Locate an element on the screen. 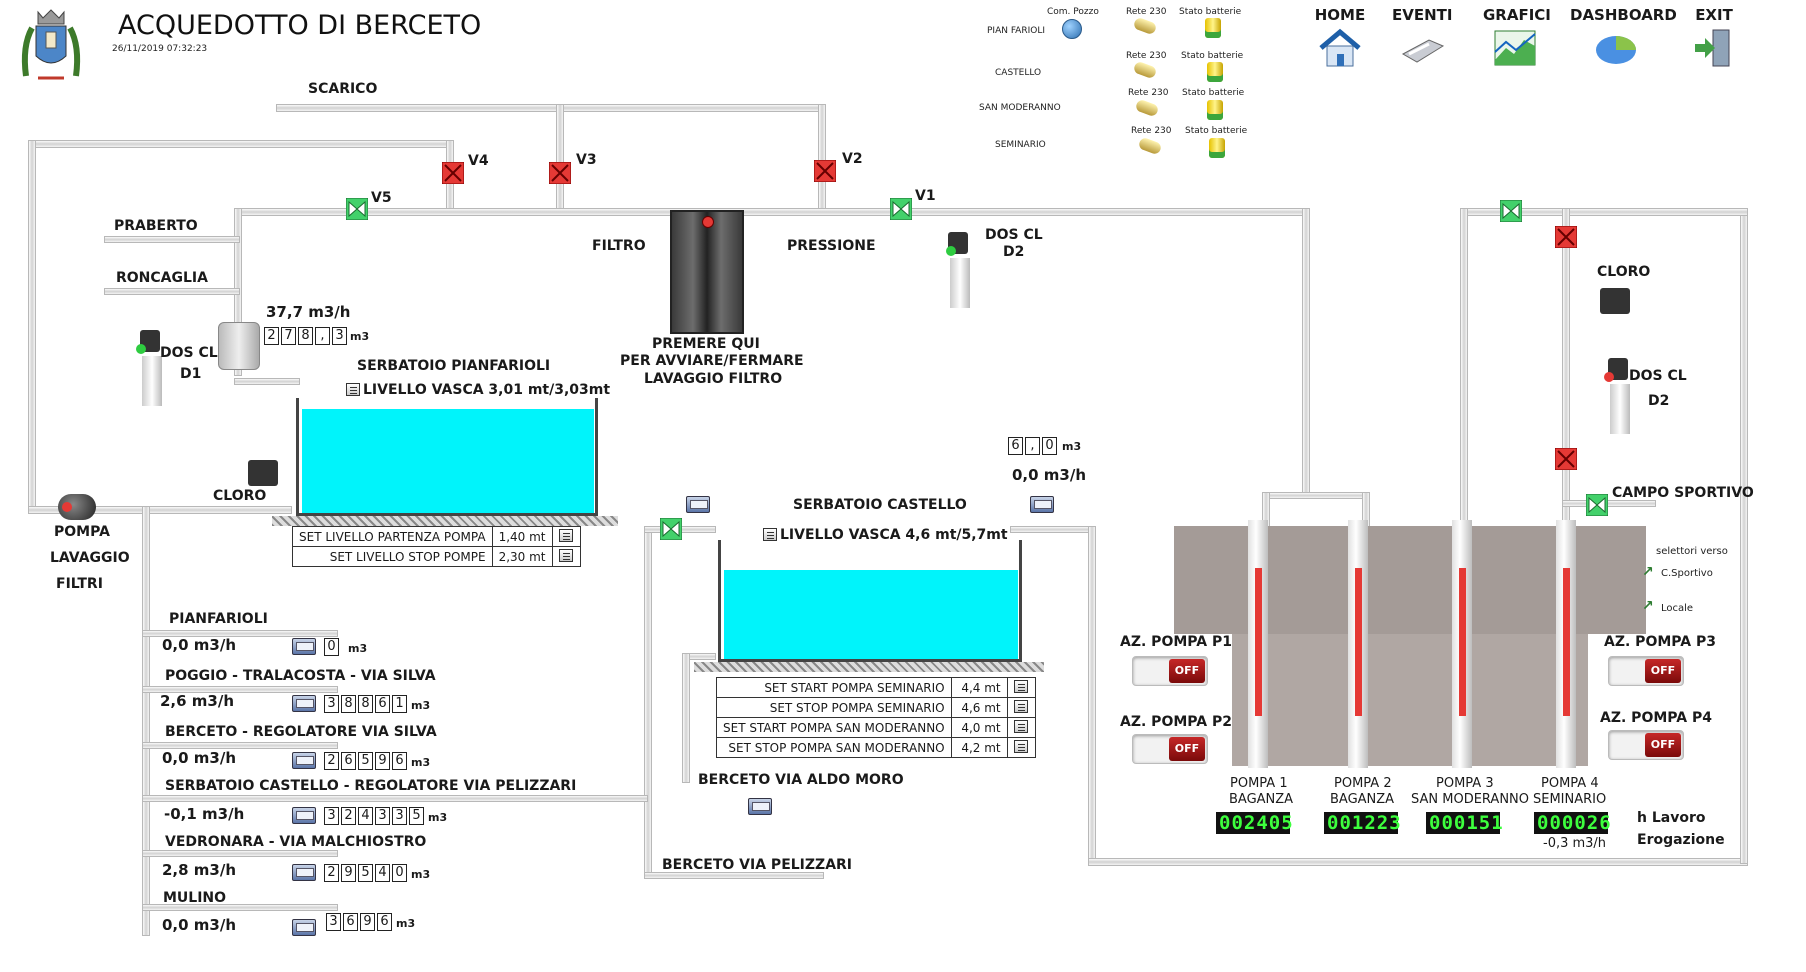 The width and height of the screenshot is (1806, 972). castello-flow-rate: 0,0 m3/h is located at coordinates (1049, 475).